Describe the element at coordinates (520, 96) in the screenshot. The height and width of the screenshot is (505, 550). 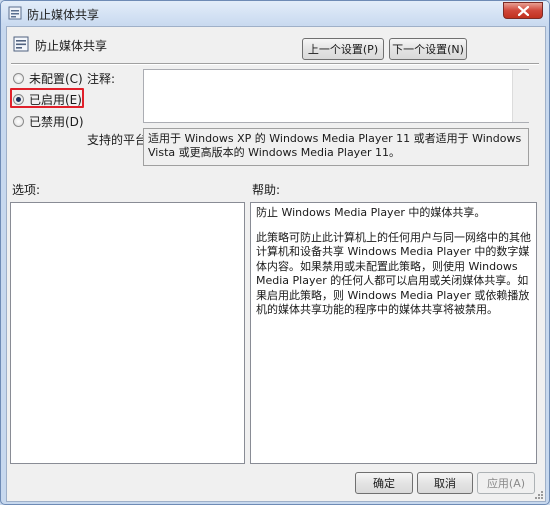
I see `comment-scrollbar` at that location.